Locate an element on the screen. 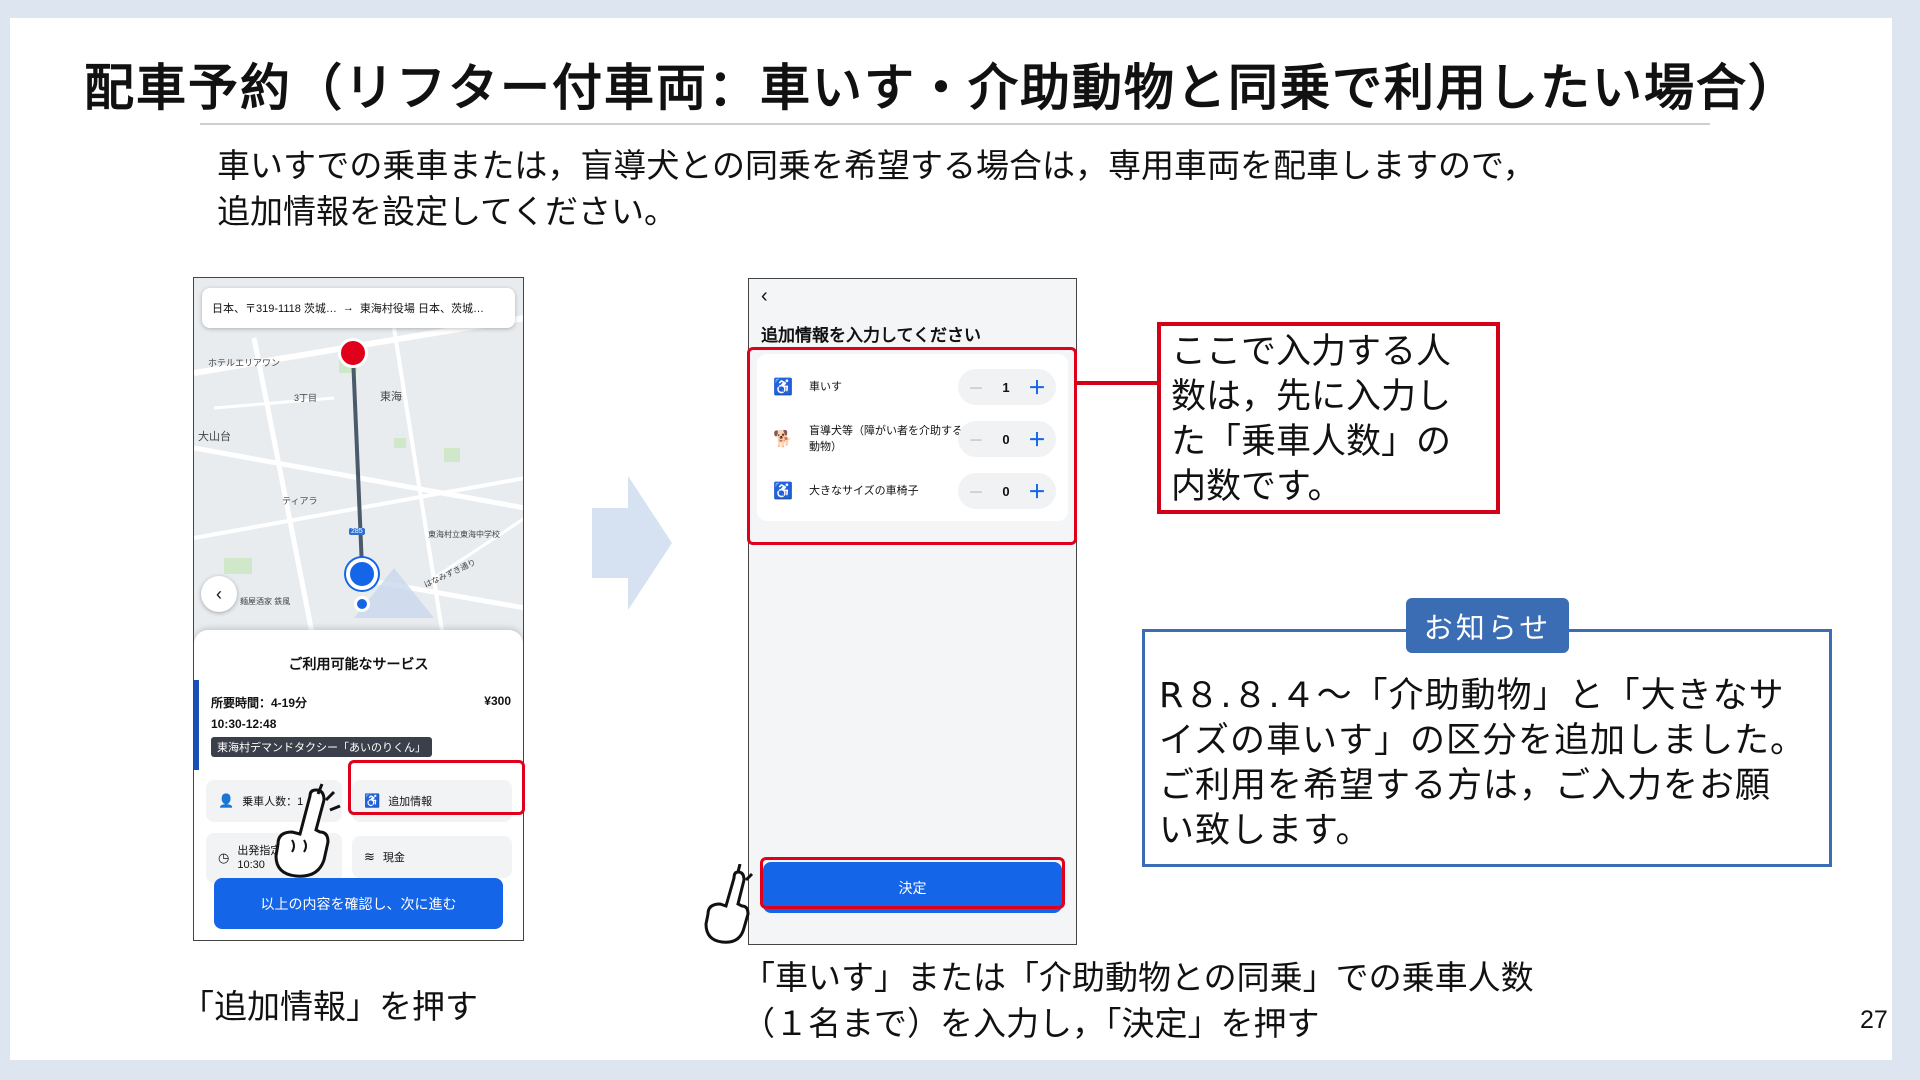  service-time: 10:30-12:48 is located at coordinates (244, 724).